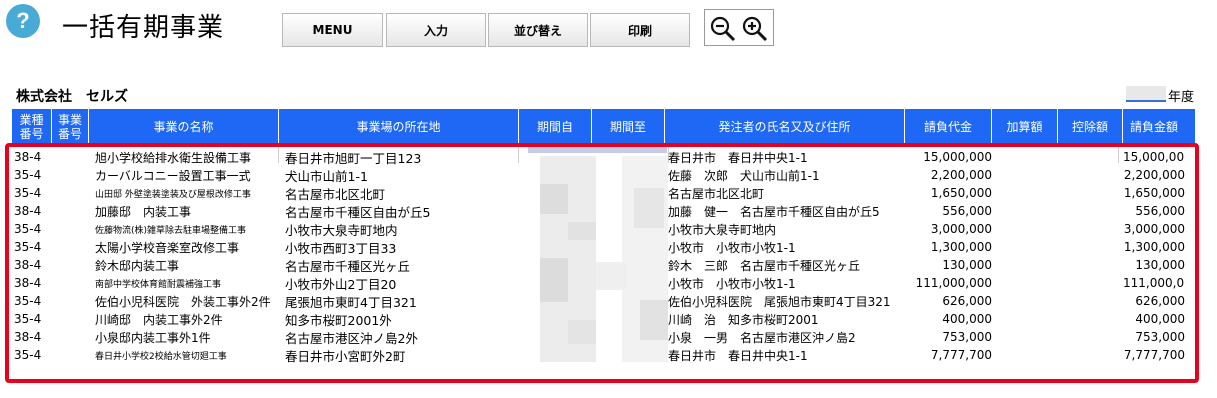  Describe the element at coordinates (762, 337) in the screenshot. I see `cell-client: 小泉 一男 名古屋市港区沖ノ島2` at that location.